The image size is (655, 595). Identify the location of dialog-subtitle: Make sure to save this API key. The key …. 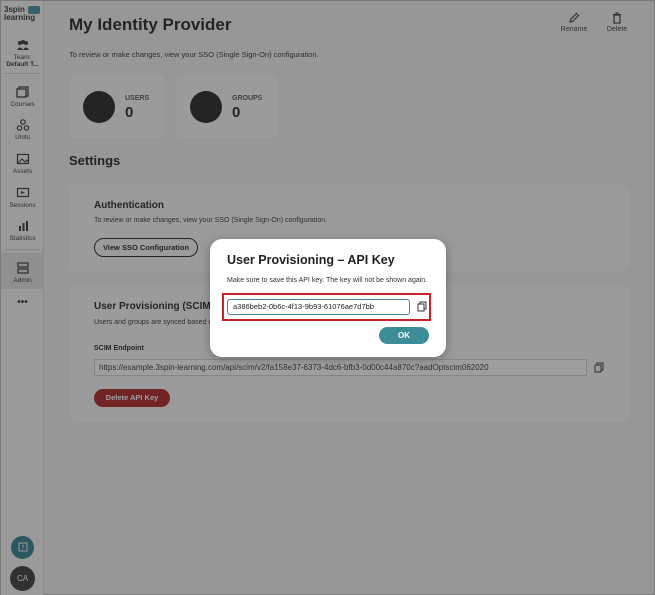
(327, 280).